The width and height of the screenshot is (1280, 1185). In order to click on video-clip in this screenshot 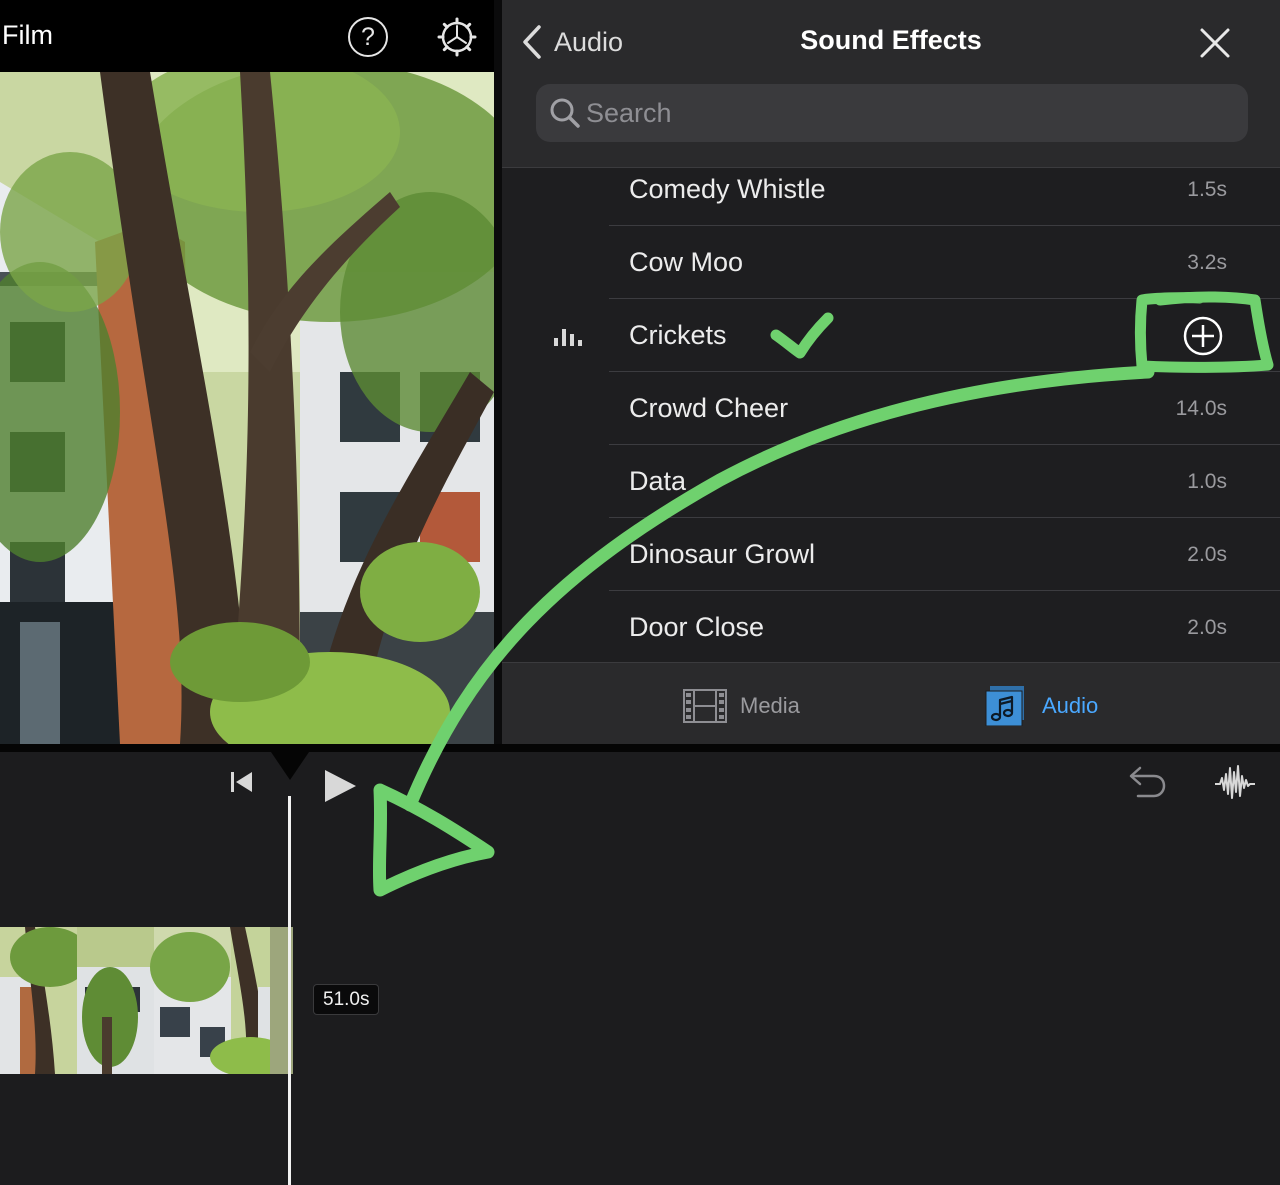, I will do `click(146, 1000)`.